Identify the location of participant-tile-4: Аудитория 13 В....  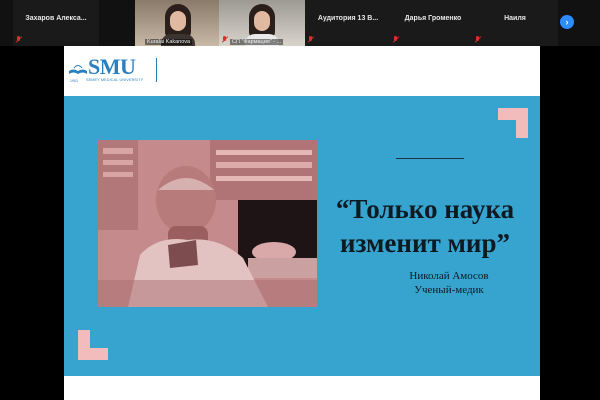
(348, 23).